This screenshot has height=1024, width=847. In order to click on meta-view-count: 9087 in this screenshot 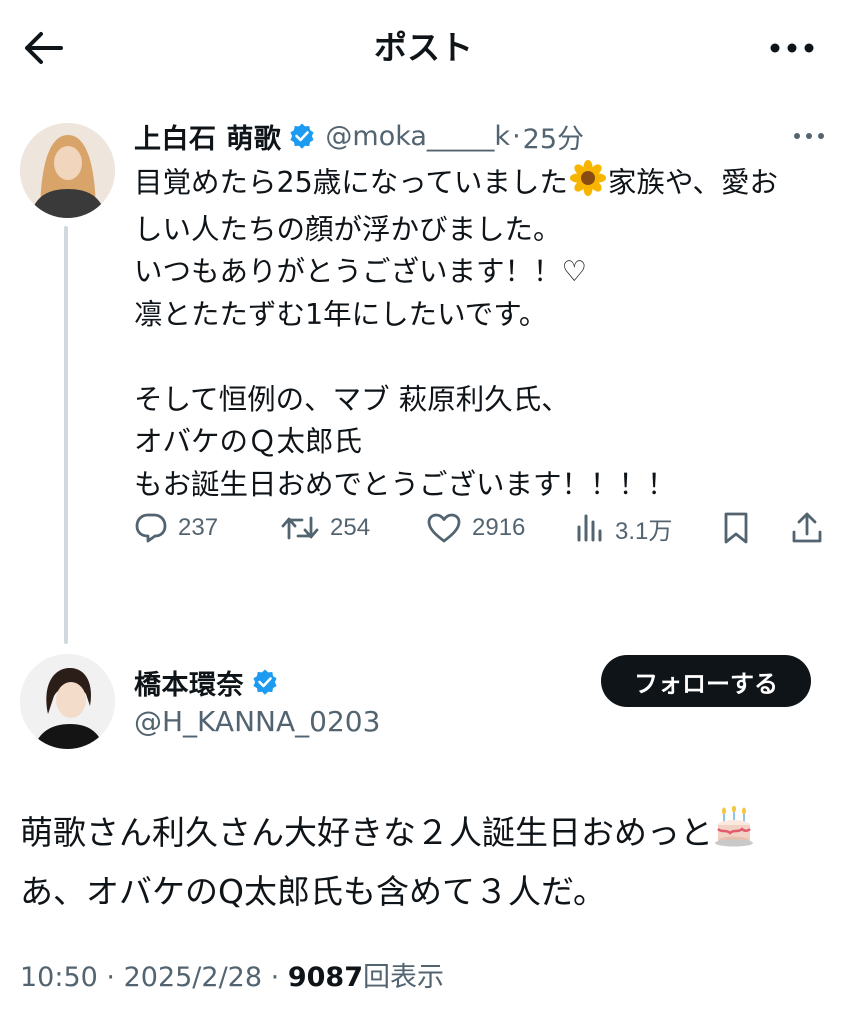, I will do `click(325, 977)`.